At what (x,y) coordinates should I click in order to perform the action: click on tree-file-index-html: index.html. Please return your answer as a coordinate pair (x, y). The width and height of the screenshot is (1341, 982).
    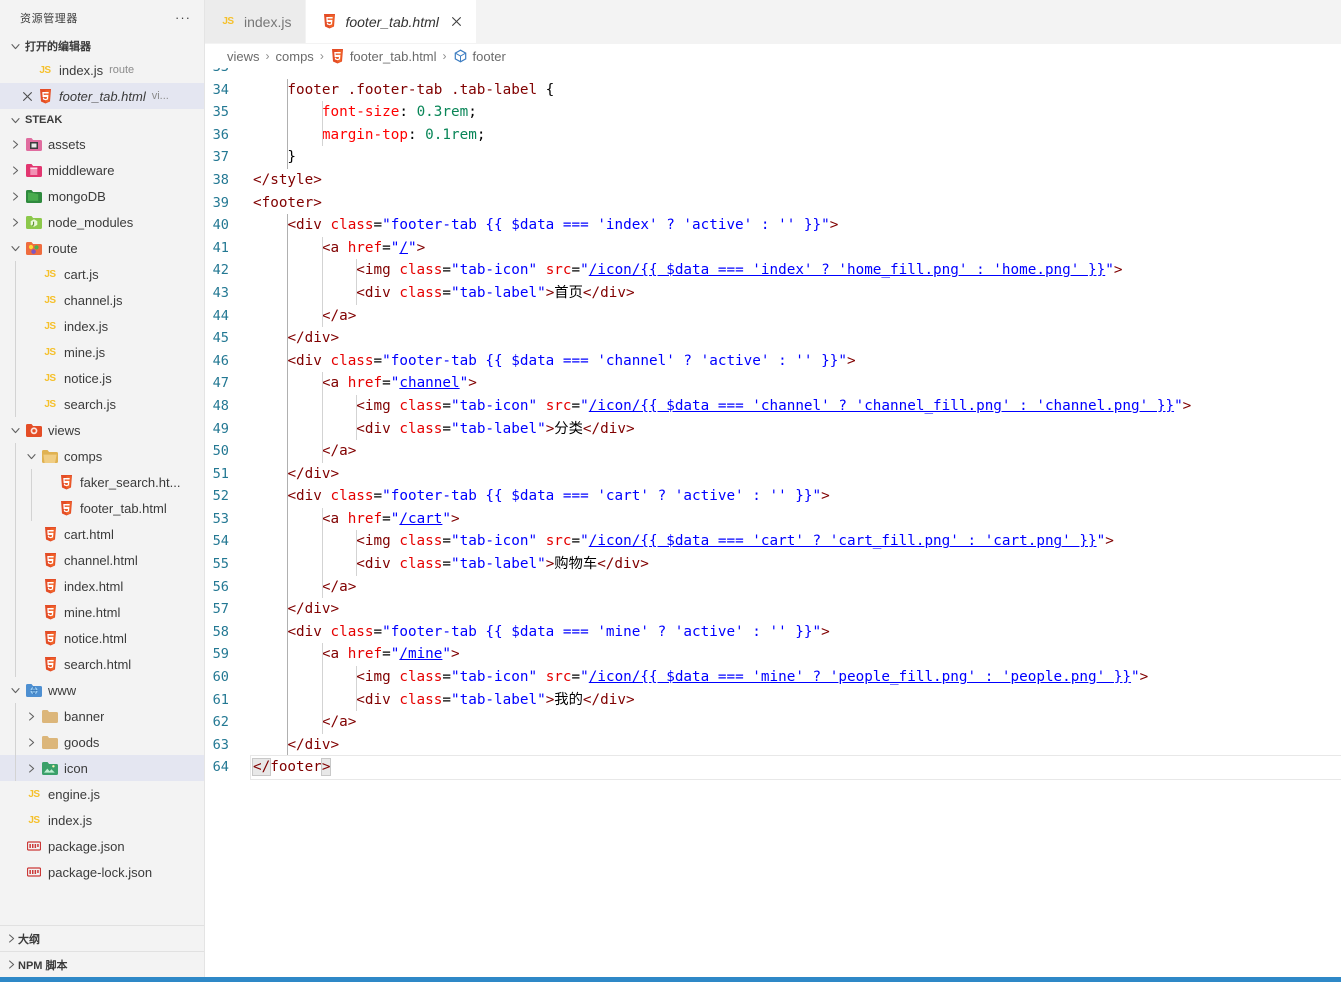
    Looking at the image, I should click on (102, 586).